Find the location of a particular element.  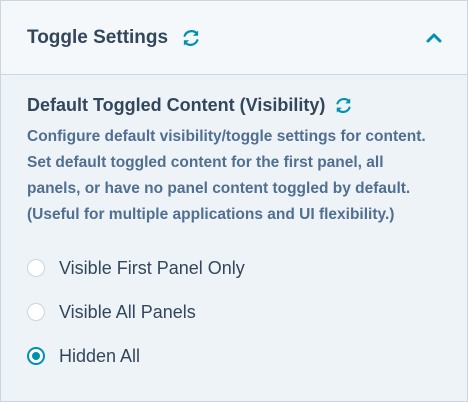

radio-button-selected is located at coordinates (36, 356).